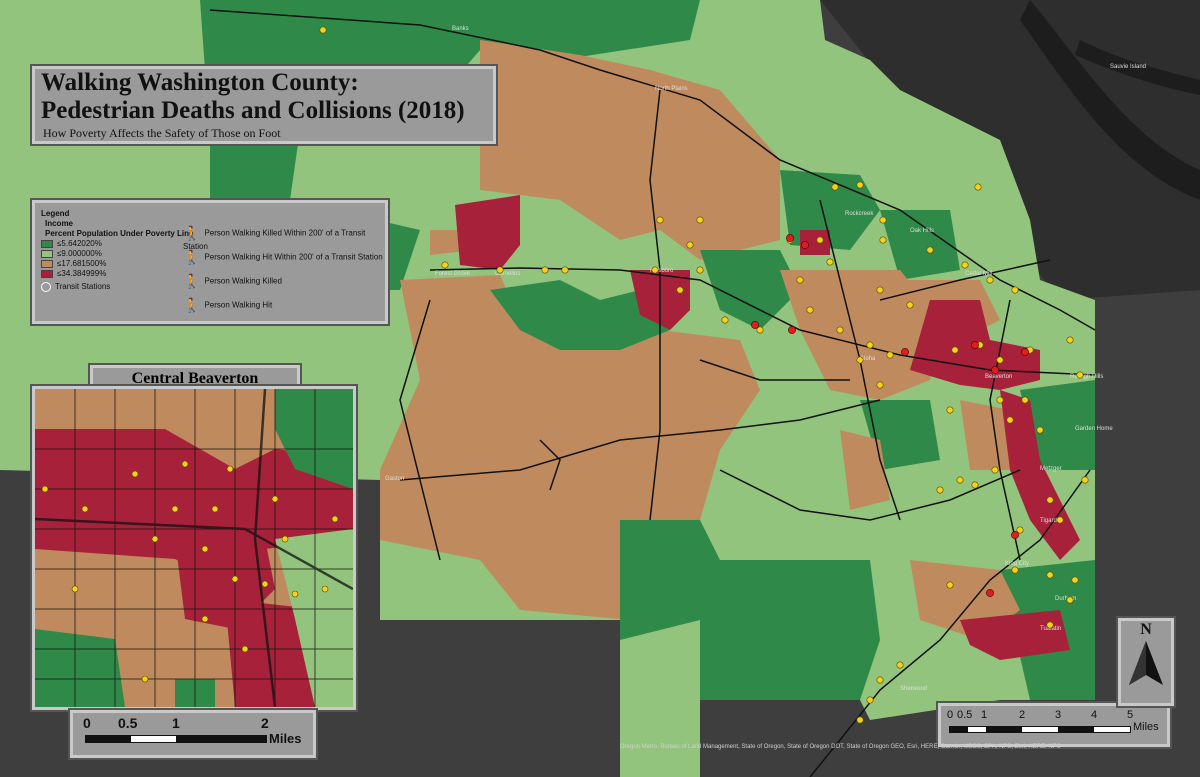  I want to click on main-scale-bar: 0 0.5 1 2 3 4 5 Miles, so click(1054, 725).